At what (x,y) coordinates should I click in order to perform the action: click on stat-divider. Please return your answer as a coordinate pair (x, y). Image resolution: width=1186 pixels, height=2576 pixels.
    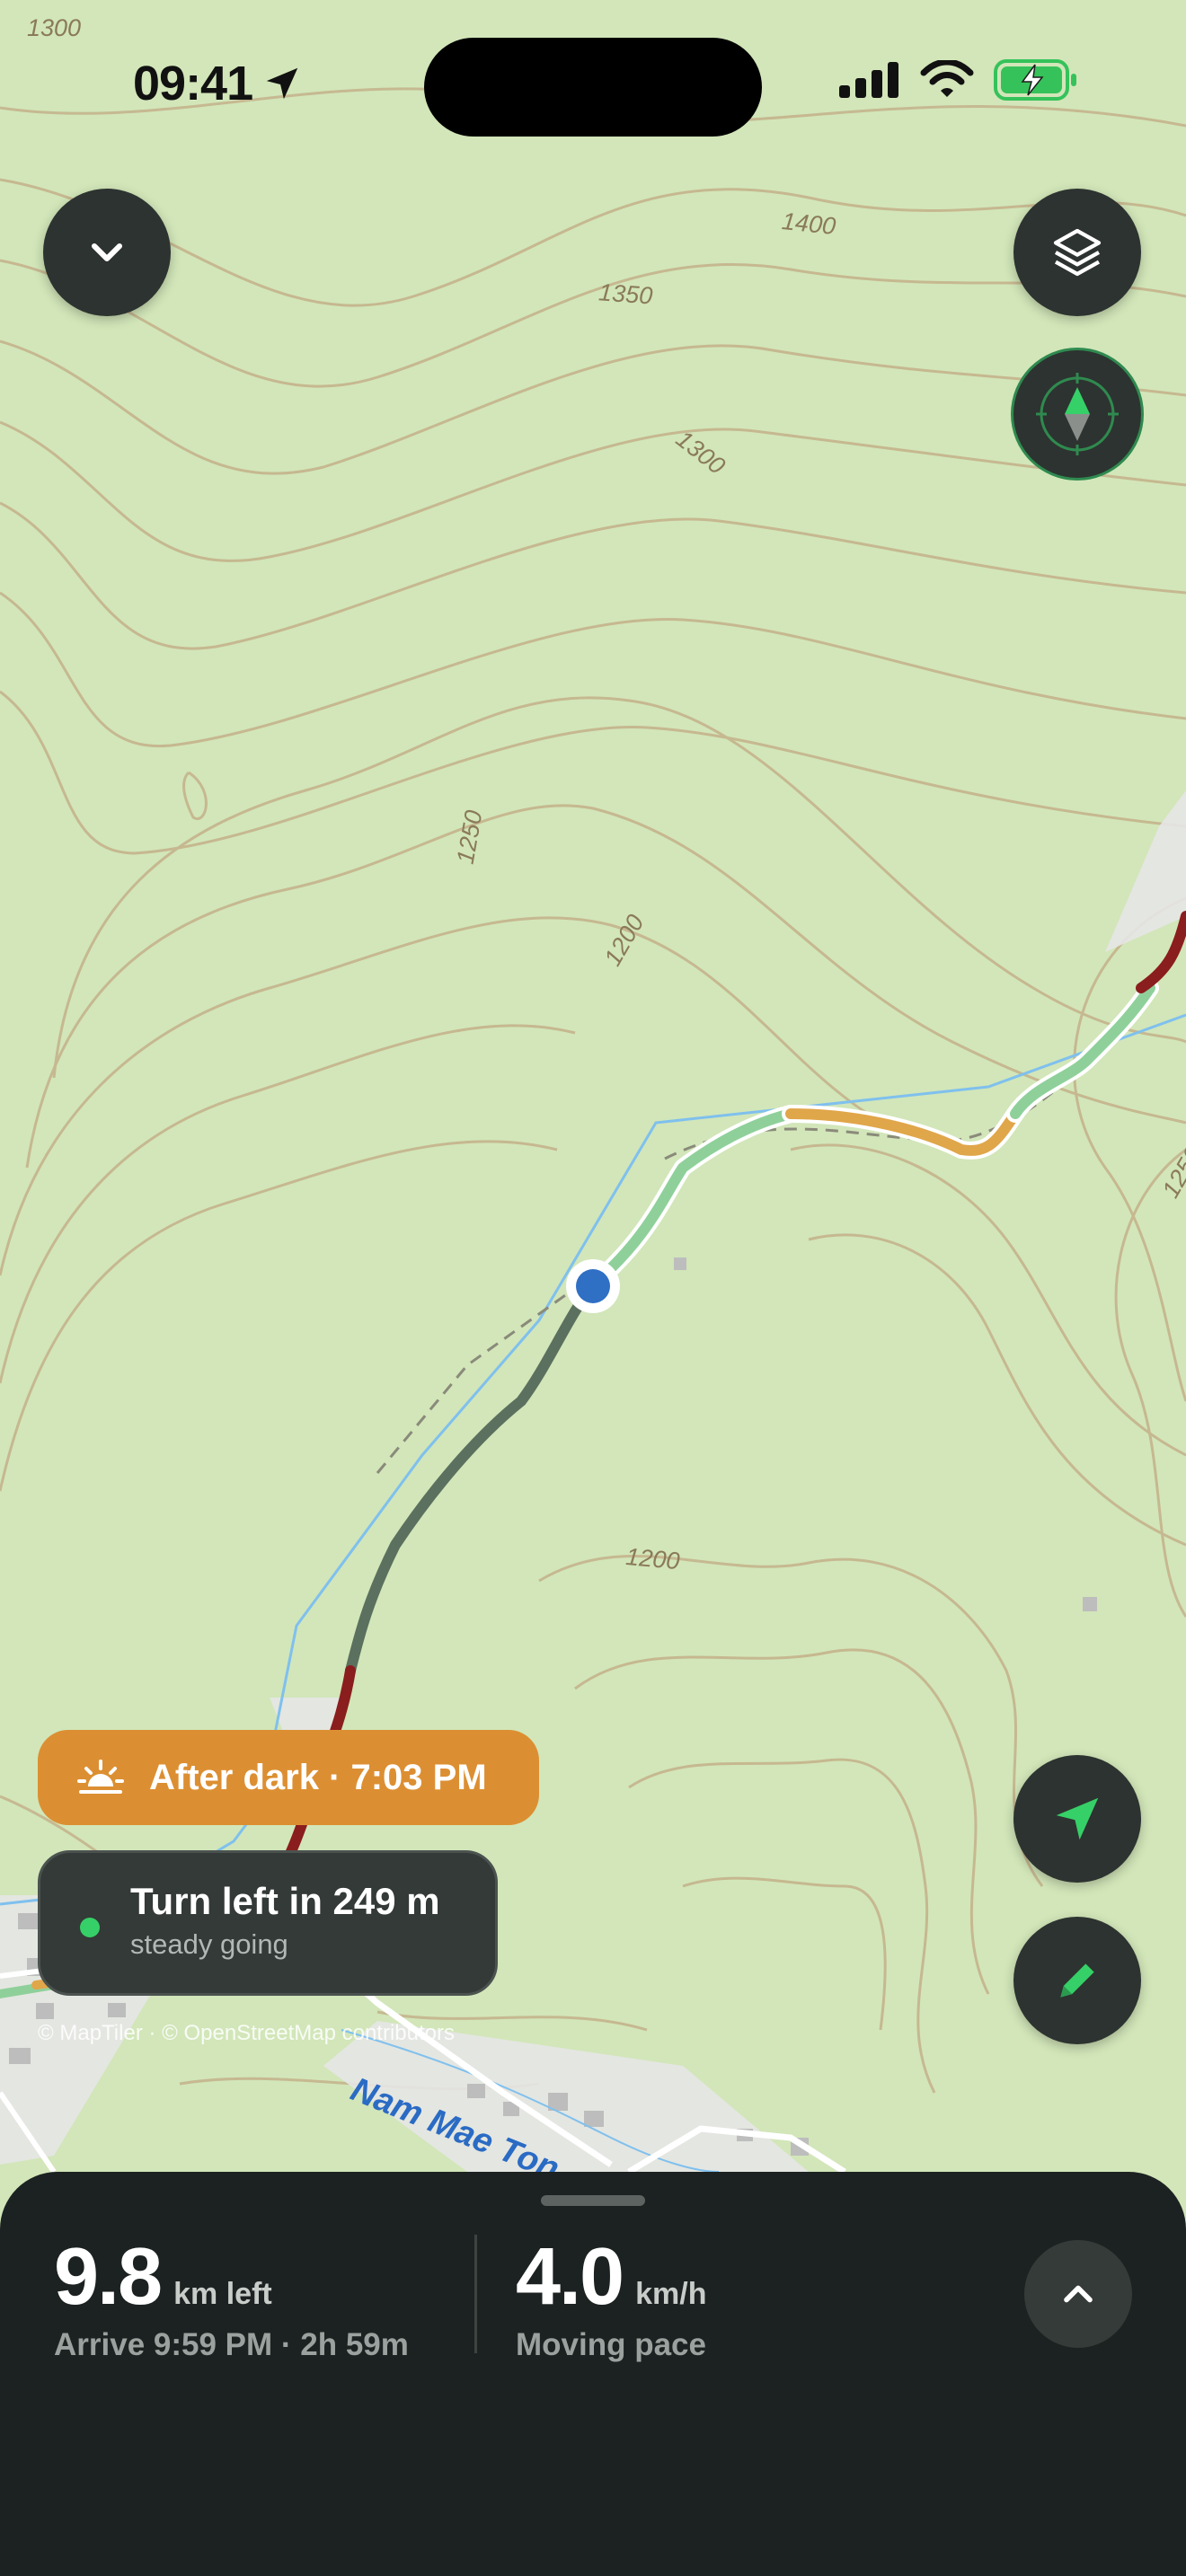
    Looking at the image, I should click on (475, 2294).